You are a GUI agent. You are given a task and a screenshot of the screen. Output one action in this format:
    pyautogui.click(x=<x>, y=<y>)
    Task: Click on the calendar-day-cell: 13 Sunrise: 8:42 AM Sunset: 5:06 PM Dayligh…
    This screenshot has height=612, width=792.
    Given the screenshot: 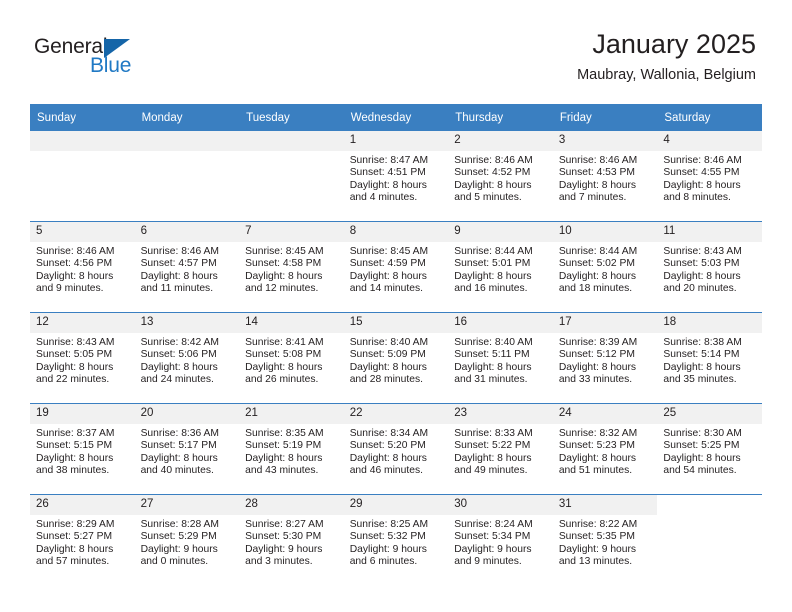 What is the action you would take?
    pyautogui.click(x=187, y=358)
    